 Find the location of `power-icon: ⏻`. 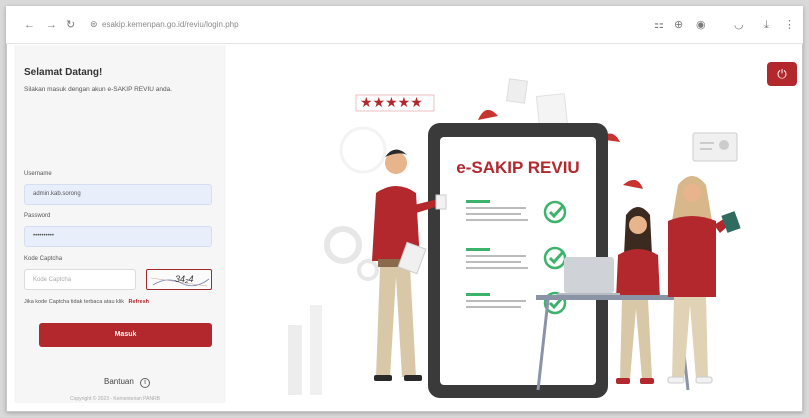

power-icon: ⏻ is located at coordinates (782, 74).